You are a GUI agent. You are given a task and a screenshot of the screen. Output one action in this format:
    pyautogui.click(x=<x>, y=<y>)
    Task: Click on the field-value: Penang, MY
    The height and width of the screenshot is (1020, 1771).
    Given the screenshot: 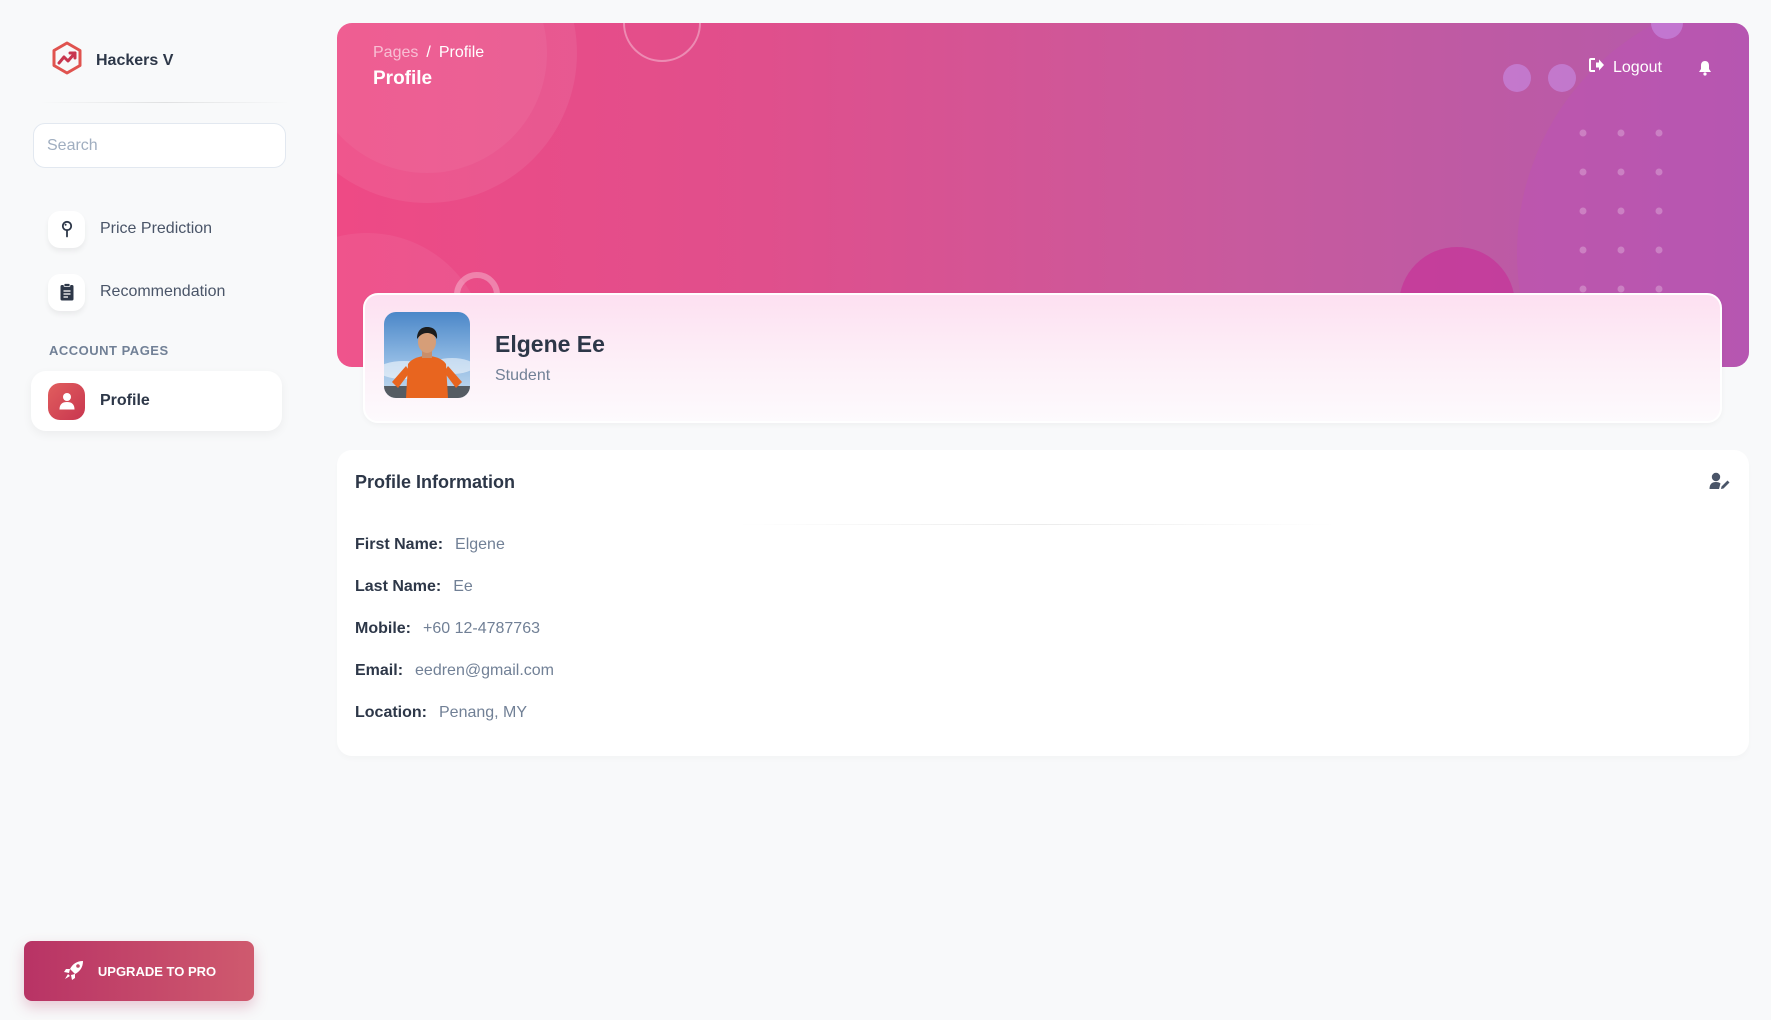 What is the action you would take?
    pyautogui.click(x=483, y=712)
    